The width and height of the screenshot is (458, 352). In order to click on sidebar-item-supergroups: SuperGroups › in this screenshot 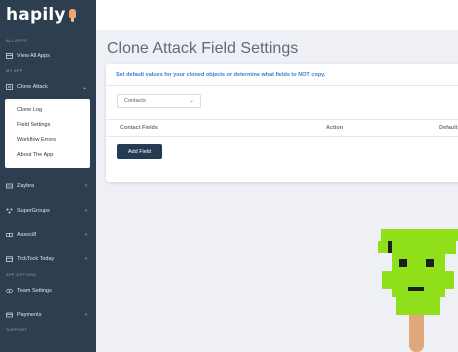, I will do `click(48, 211)`.